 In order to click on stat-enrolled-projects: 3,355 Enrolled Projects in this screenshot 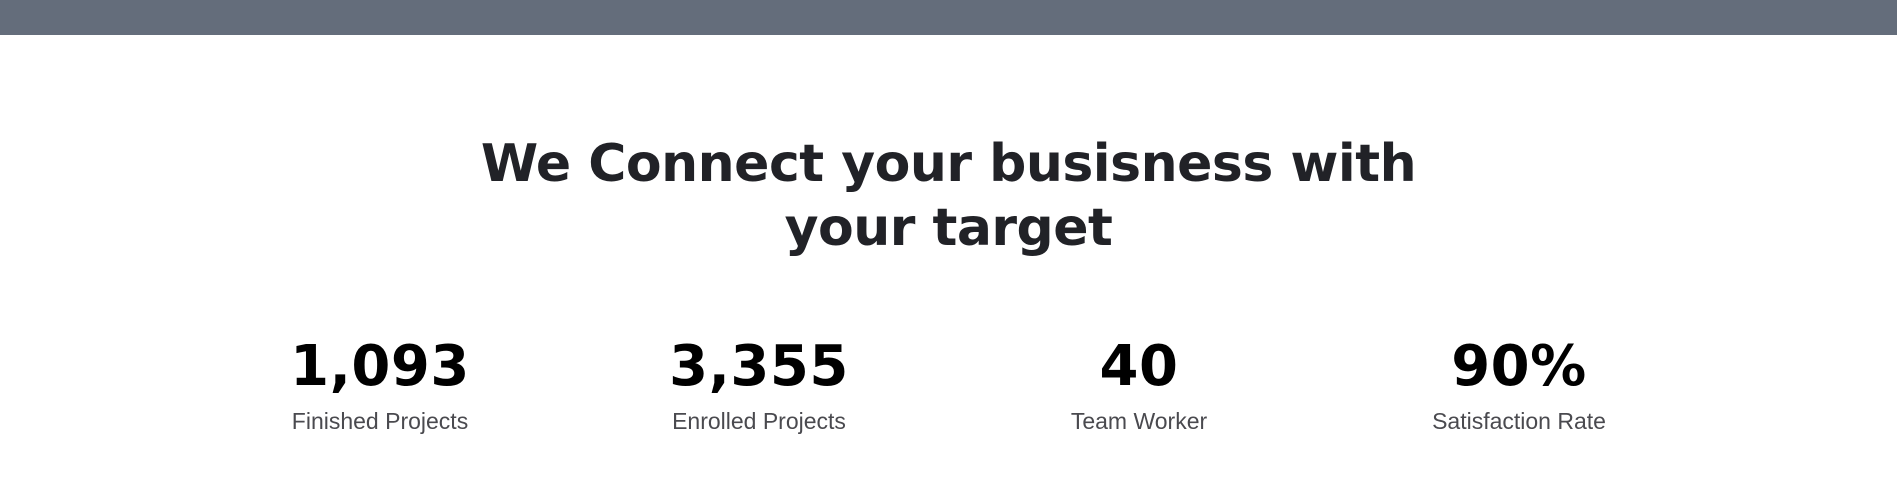, I will do `click(759, 384)`.